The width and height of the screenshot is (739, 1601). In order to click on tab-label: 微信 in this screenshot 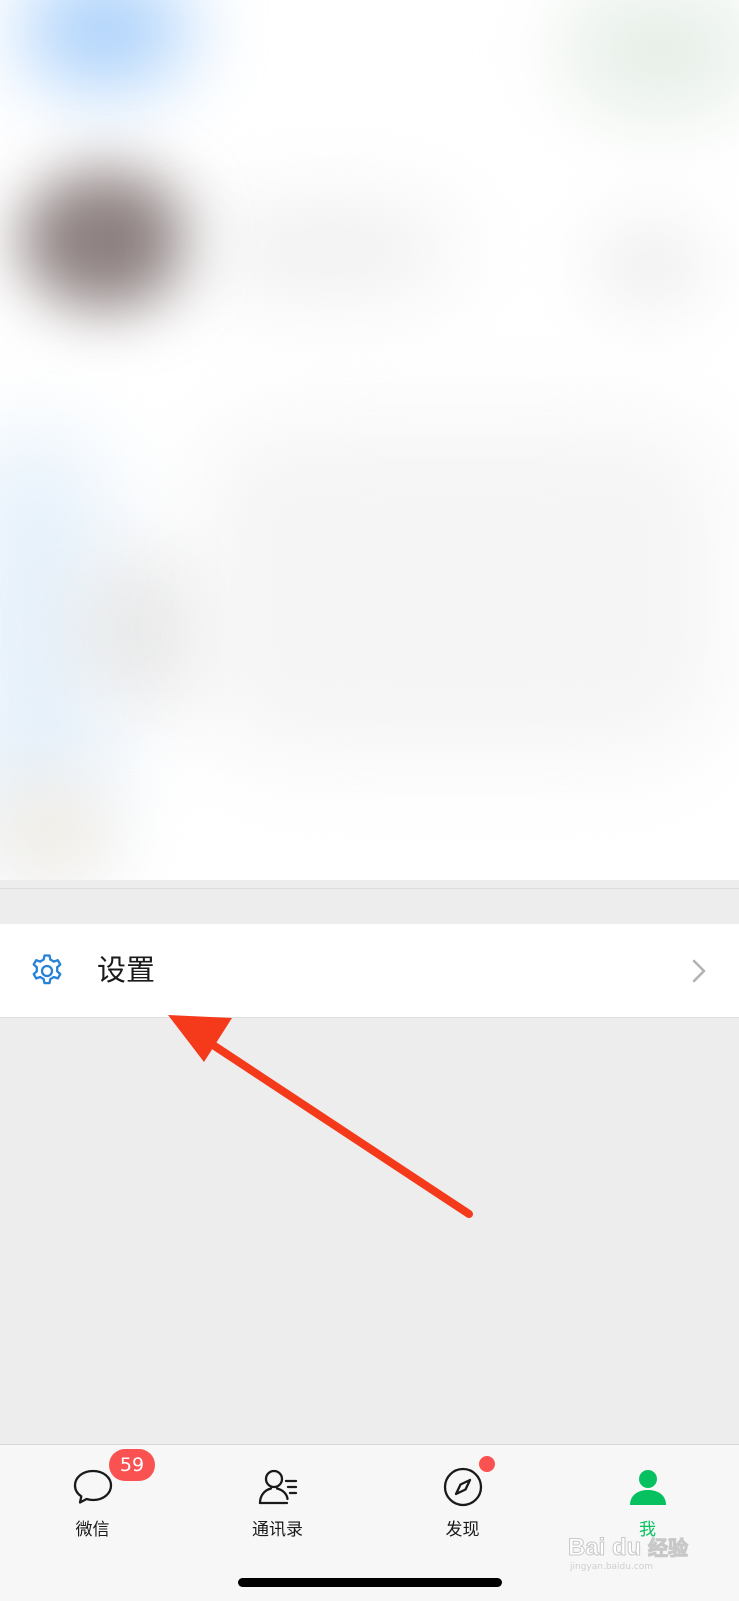, I will do `click(92, 1530)`.